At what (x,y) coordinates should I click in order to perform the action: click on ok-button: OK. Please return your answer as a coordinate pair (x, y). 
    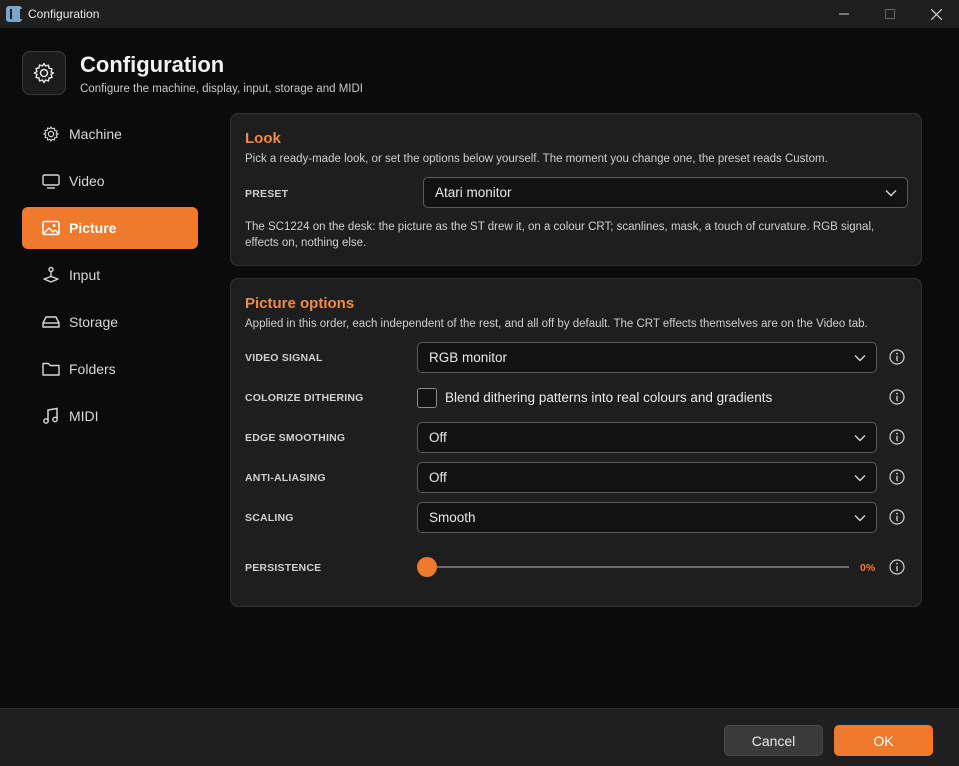
    Looking at the image, I should click on (883, 740).